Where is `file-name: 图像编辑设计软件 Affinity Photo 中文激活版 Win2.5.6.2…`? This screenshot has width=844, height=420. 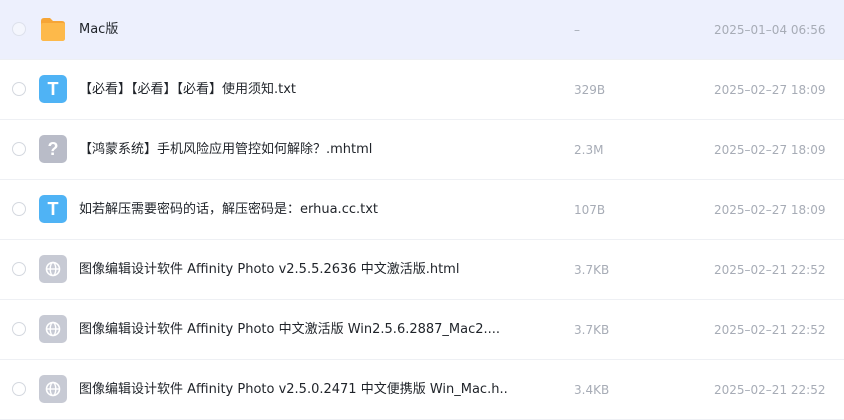
file-name: 图像编辑设计软件 Affinity Photo 中文激活版 Win2.5.6.2… is located at coordinates (289, 330).